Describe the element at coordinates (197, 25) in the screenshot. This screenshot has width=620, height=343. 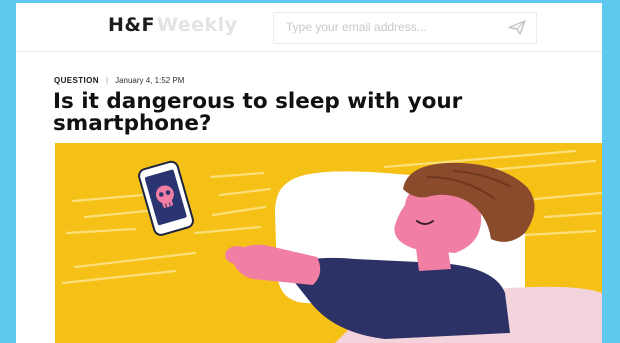
I see `logo-secondary: Weekly` at that location.